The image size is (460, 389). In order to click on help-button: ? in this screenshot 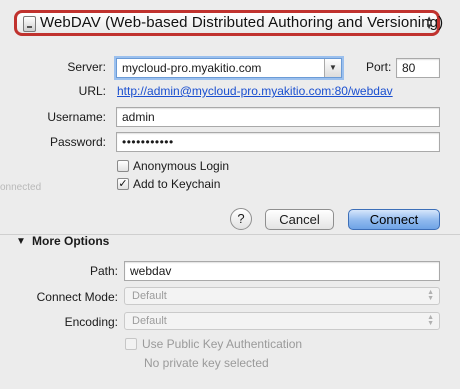, I will do `click(241, 219)`.